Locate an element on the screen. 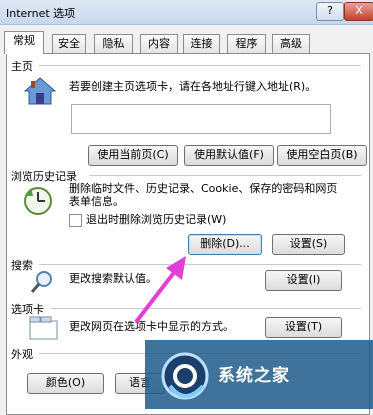 The height and width of the screenshot is (415, 373). delete-on-exit-label: 退出时删除浏览历史记录(W) is located at coordinates (156, 219).